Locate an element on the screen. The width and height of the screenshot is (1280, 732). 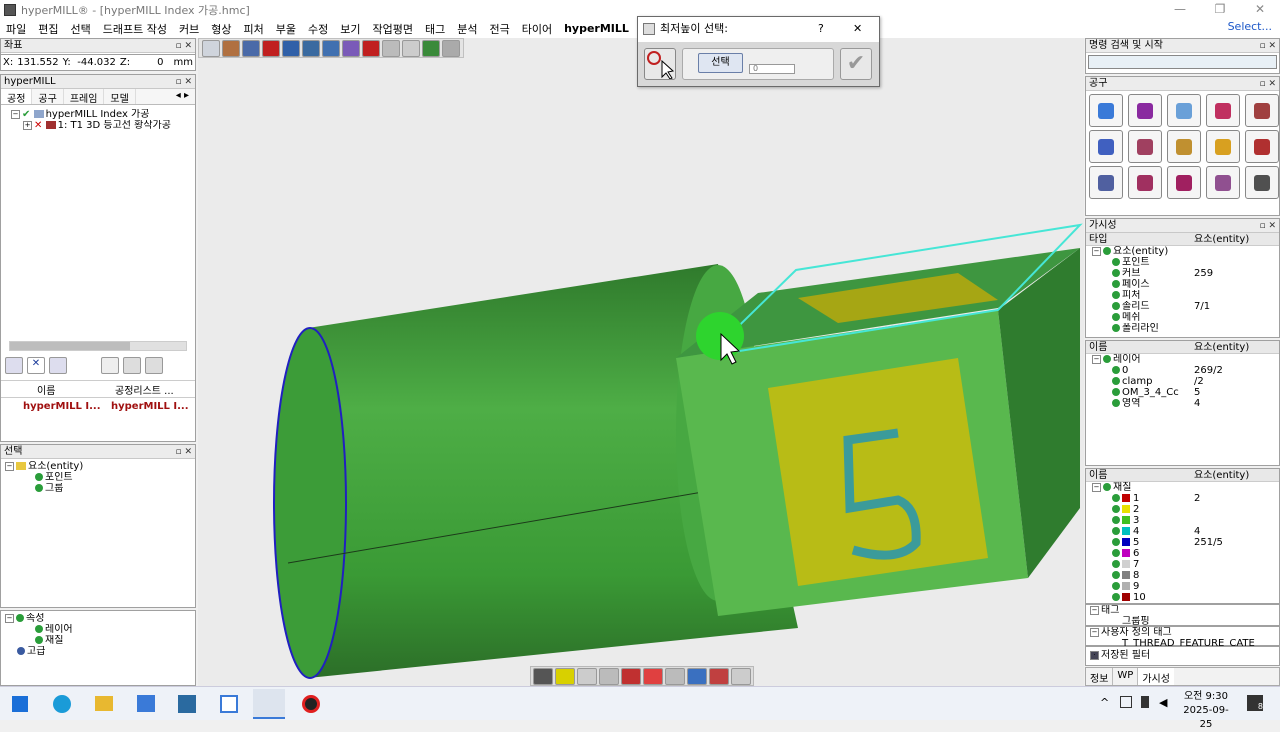
menu-item-2: 선택 is located at coordinates (81, 29).